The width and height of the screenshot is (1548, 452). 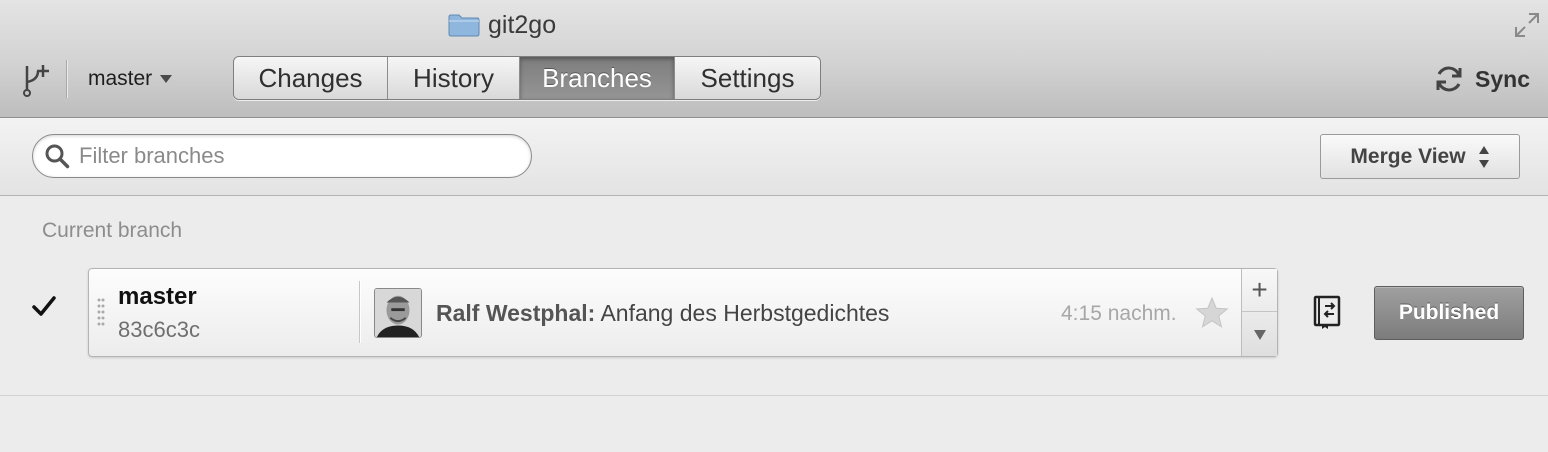 What do you see at coordinates (1328, 312) in the screenshot?
I see `compare-icon` at bounding box center [1328, 312].